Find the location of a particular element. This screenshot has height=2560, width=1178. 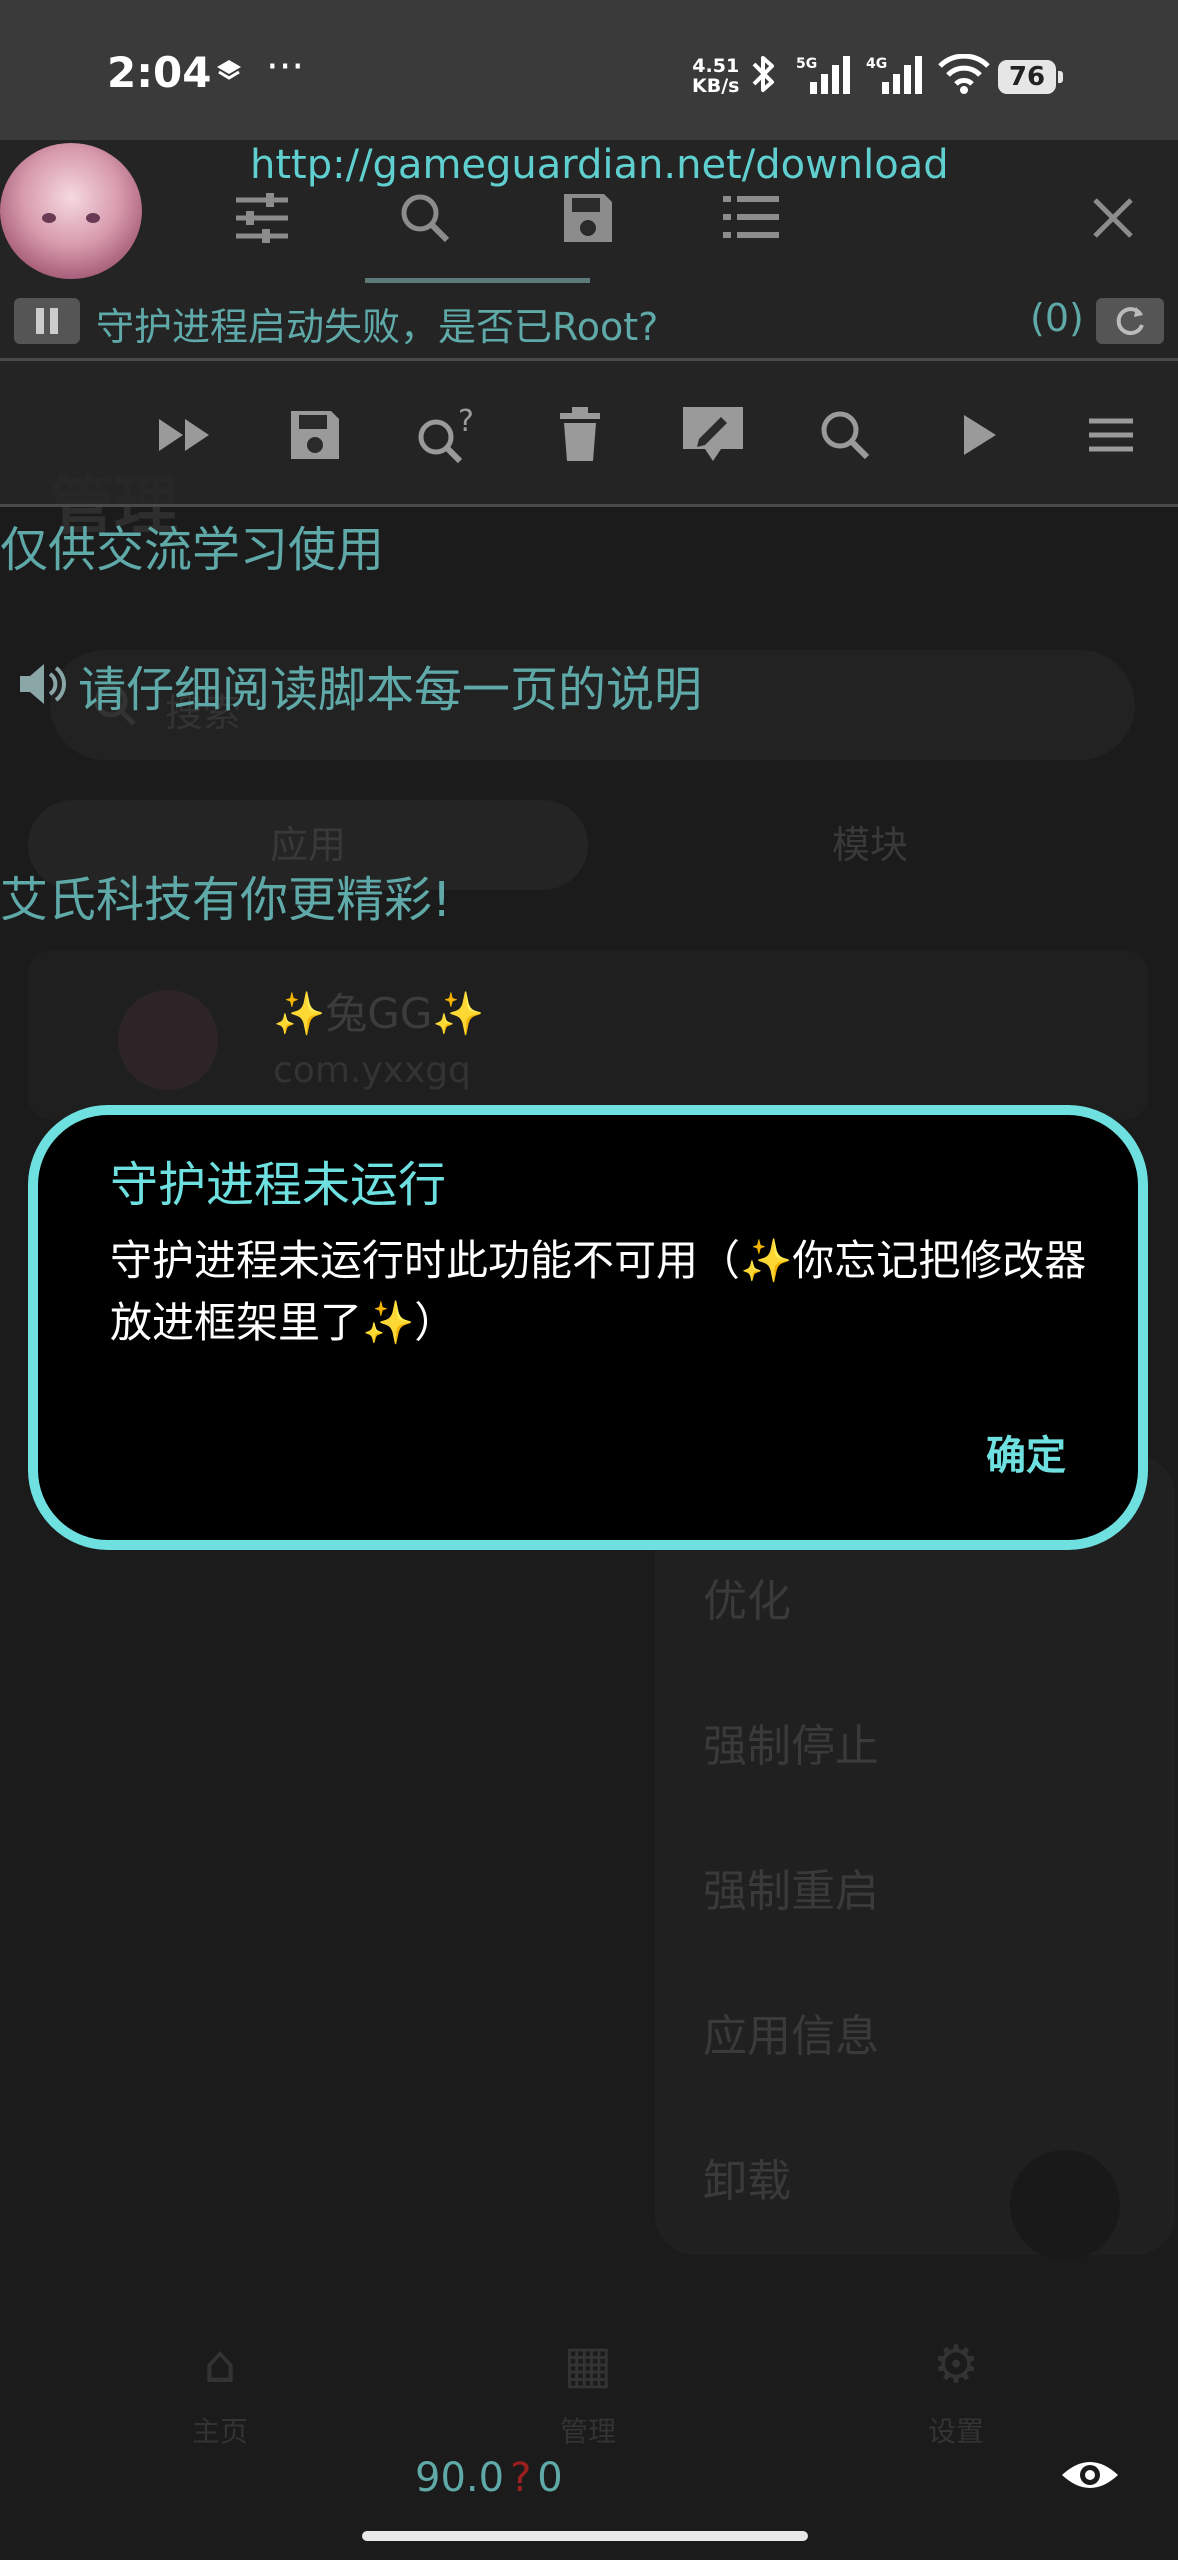

menu-item-force-restart: 强制重启 is located at coordinates (791, 1887).